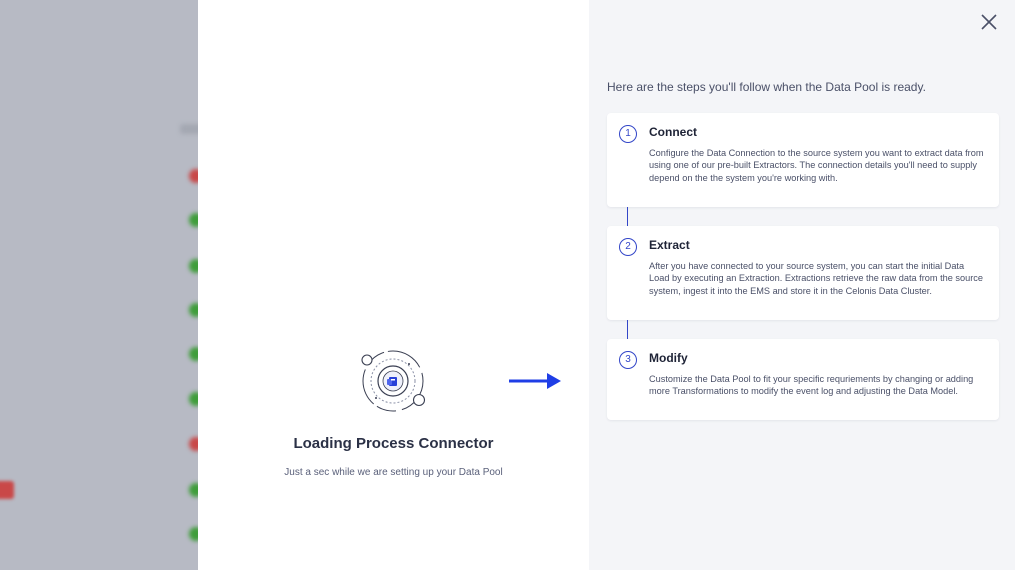 The image size is (1015, 570). What do you see at coordinates (989, 22) in the screenshot?
I see `close-icon` at bounding box center [989, 22].